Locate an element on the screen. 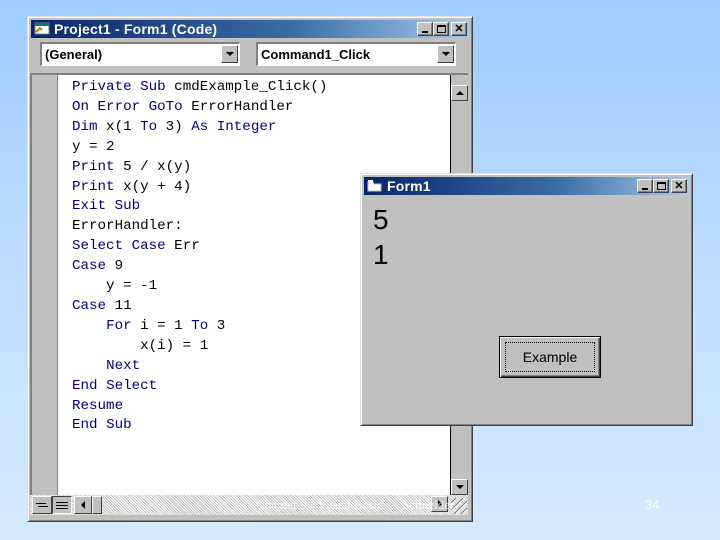 Image resolution: width=720 pixels, height=540 pixels. form-window-titlebar: Form1 ✕ is located at coordinates (526, 186).